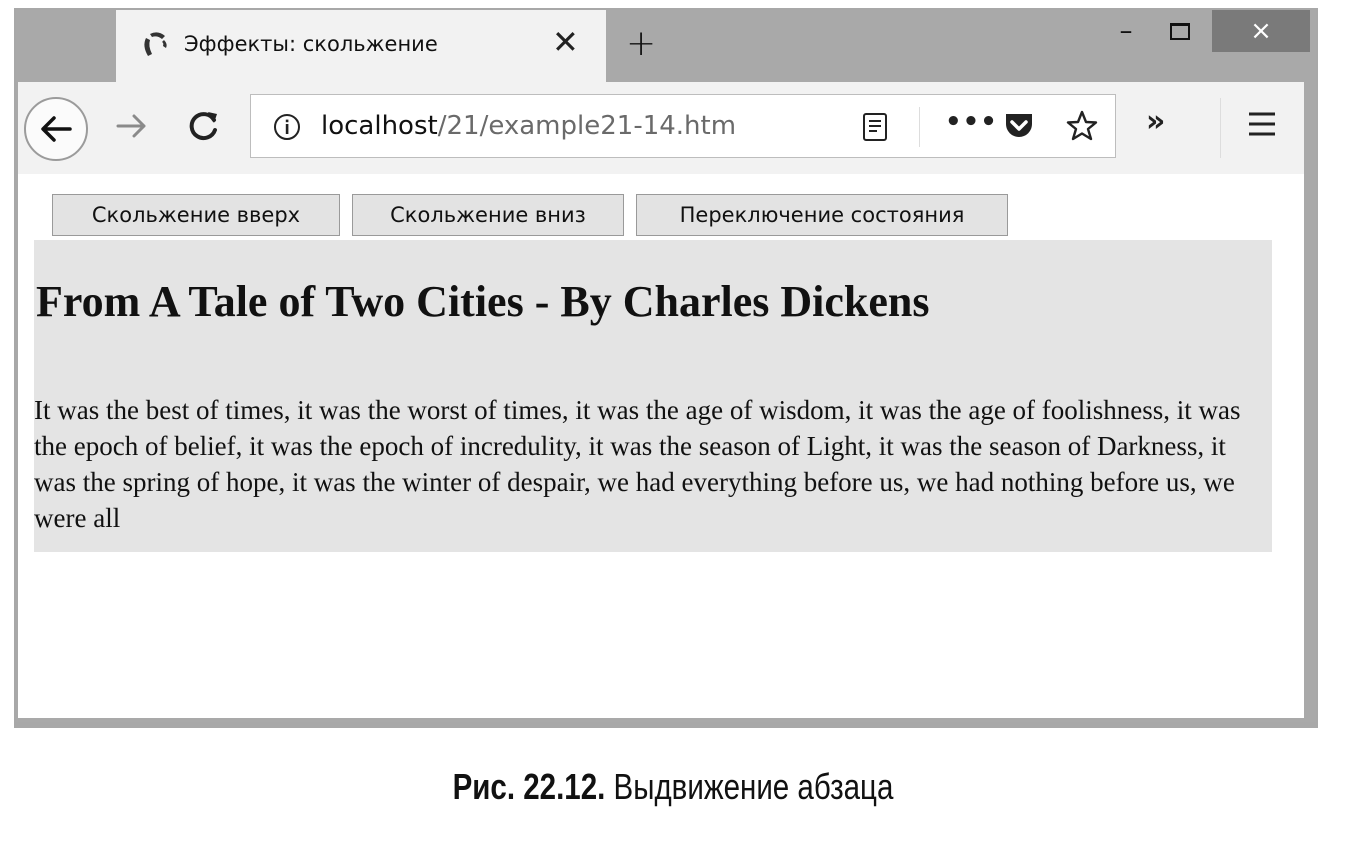 Image resolution: width=1346 pixels, height=844 pixels. I want to click on close-window-button: ×, so click(1261, 31).